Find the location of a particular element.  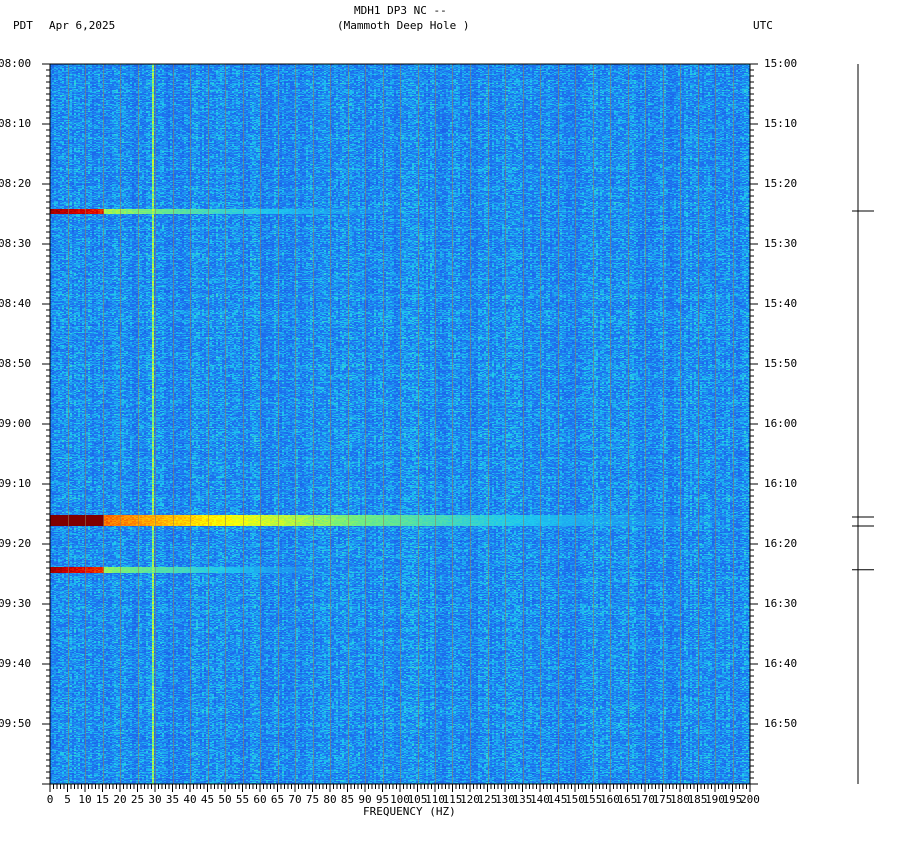

x-tick-label: 85 is located at coordinates (347, 799).